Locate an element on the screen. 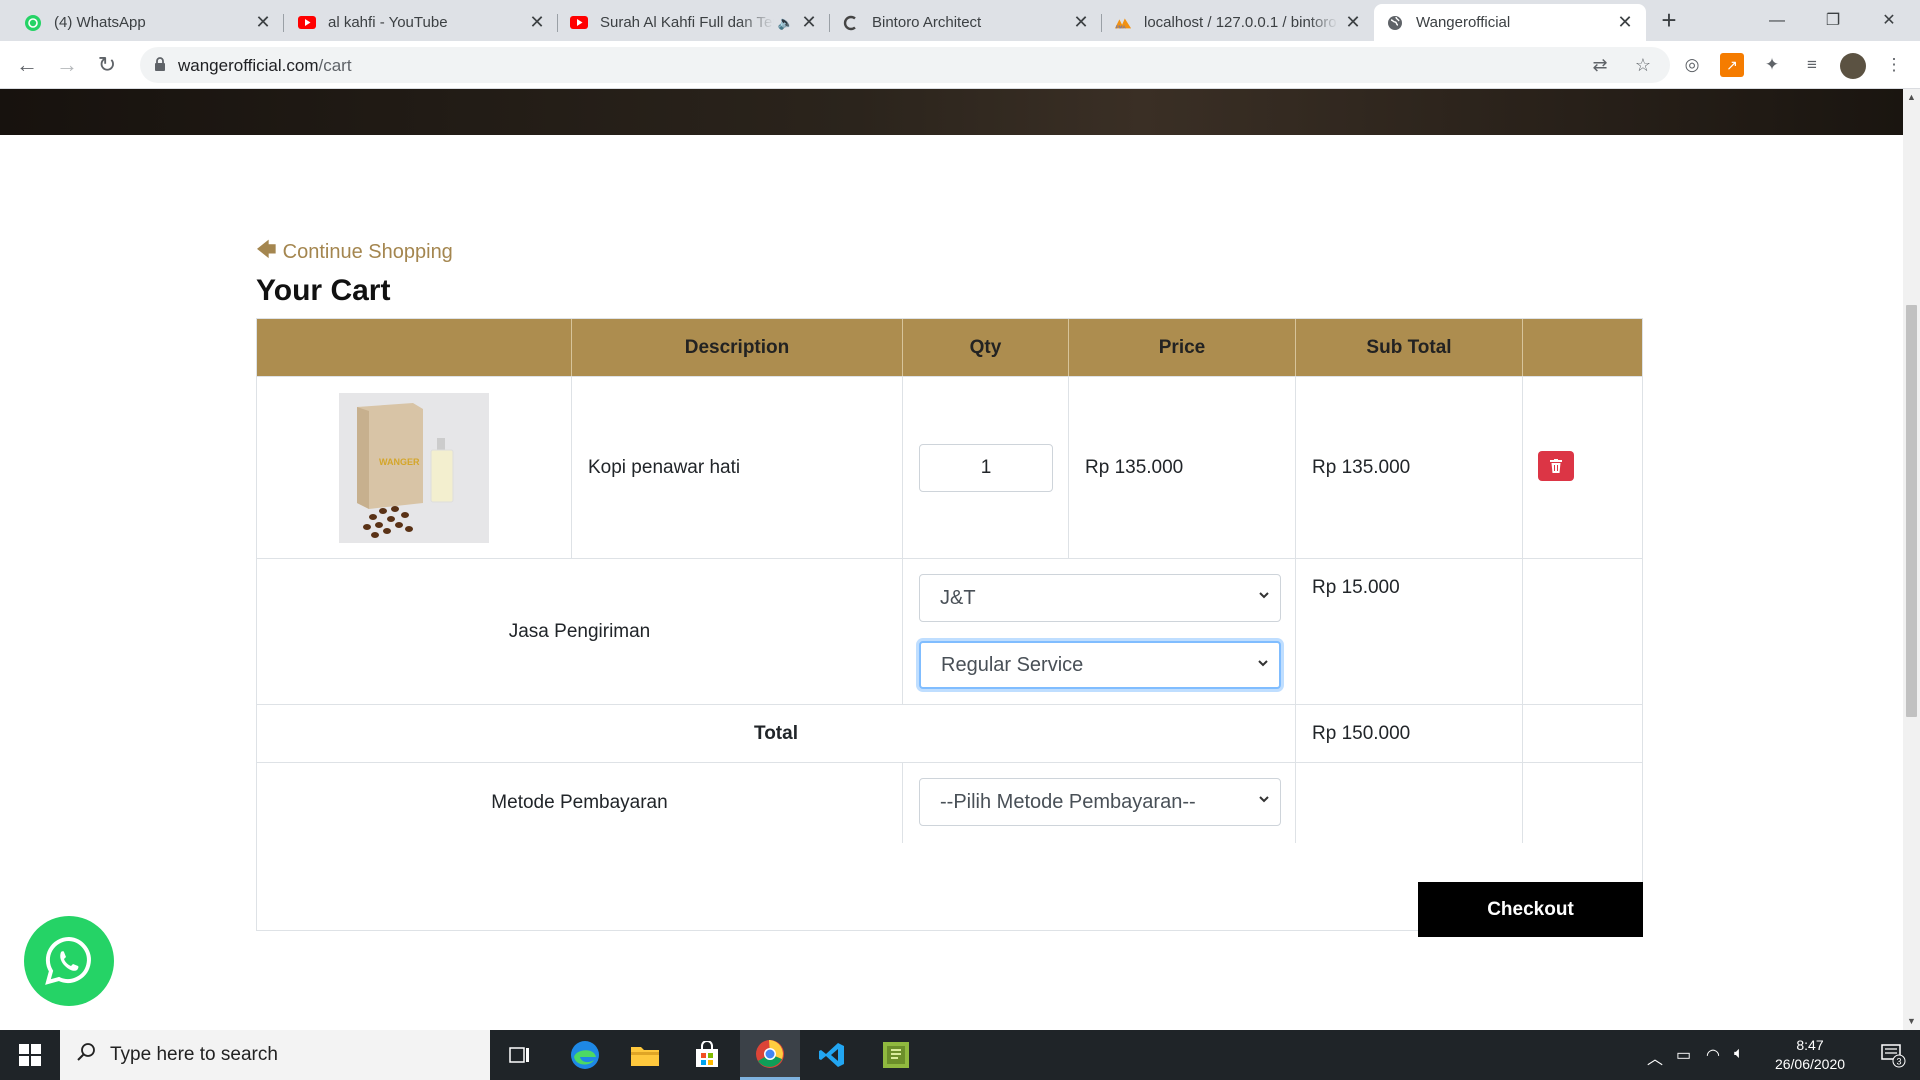 The height and width of the screenshot is (1080, 1920). tab-wangerofficial: Wangerofficial ✕ is located at coordinates (1510, 22).